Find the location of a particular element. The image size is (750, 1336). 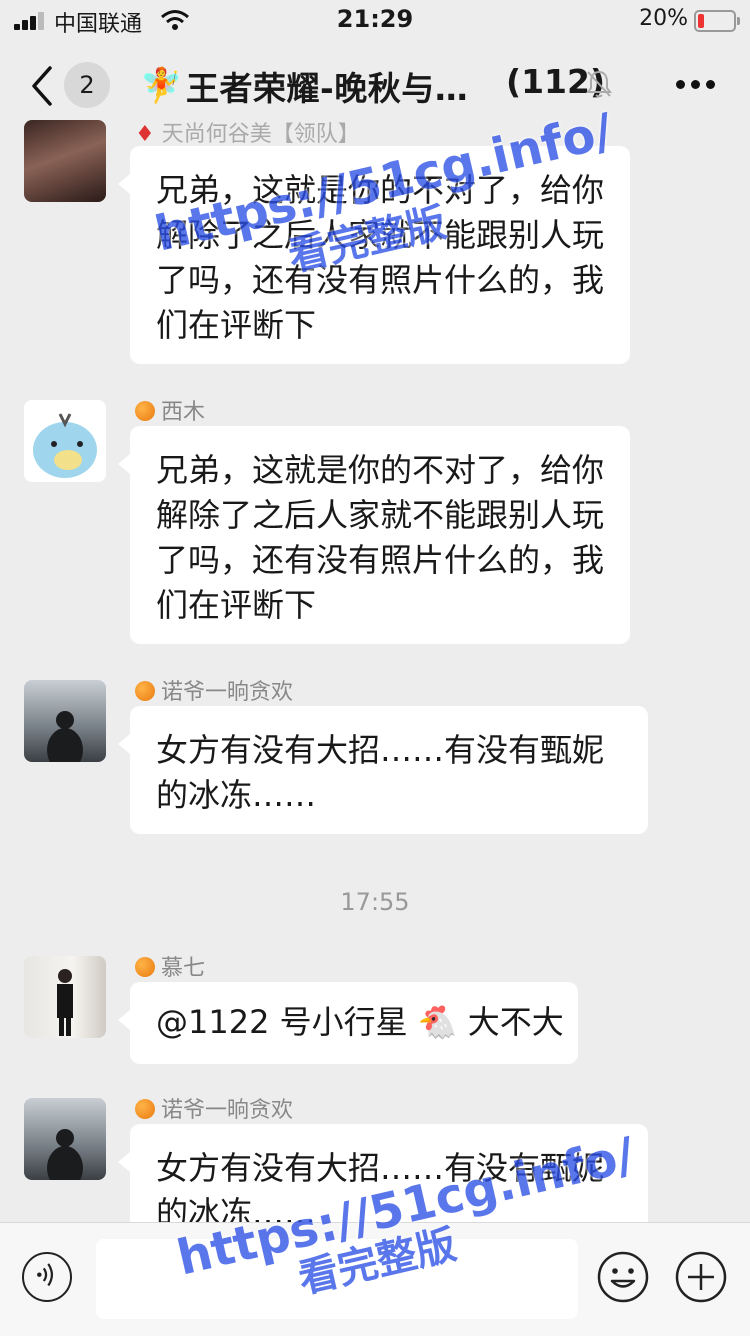

emoji-button-icon is located at coordinates (623, 1277).